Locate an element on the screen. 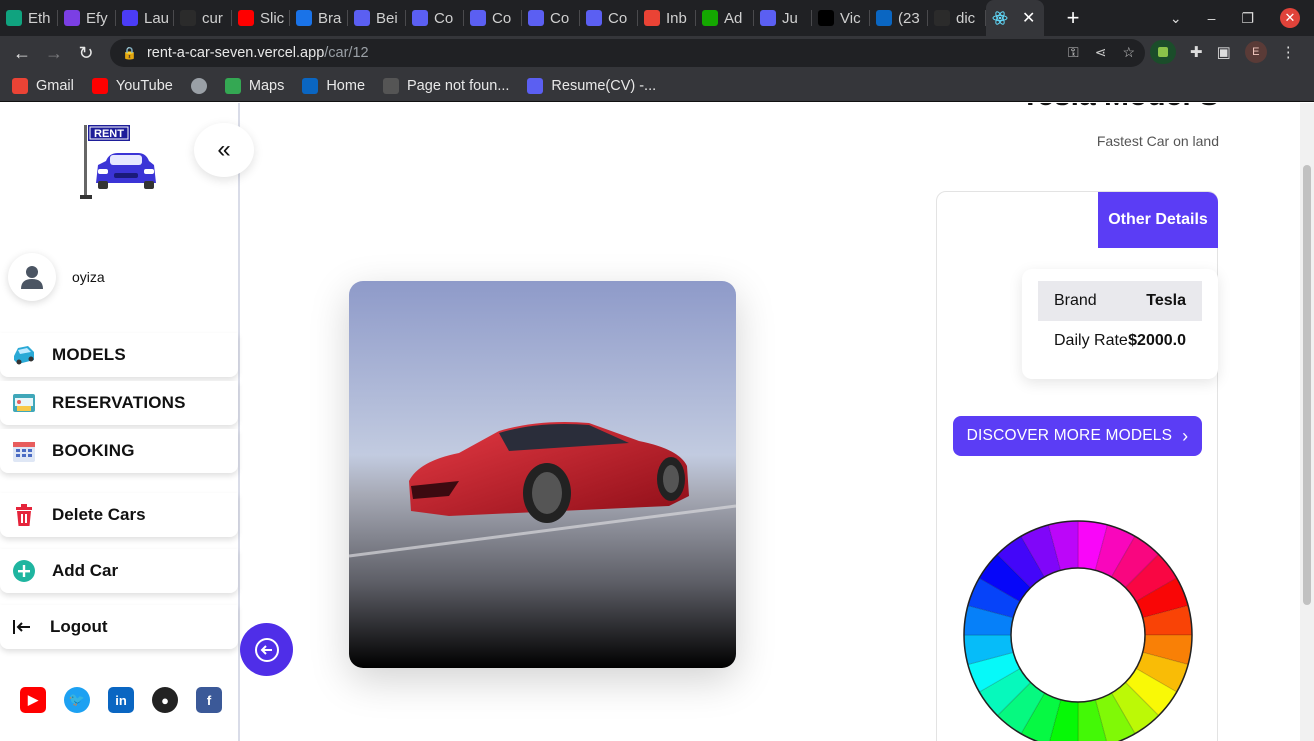 The width and height of the screenshot is (1314, 741). bookmark-label: Maps is located at coordinates (266, 85).